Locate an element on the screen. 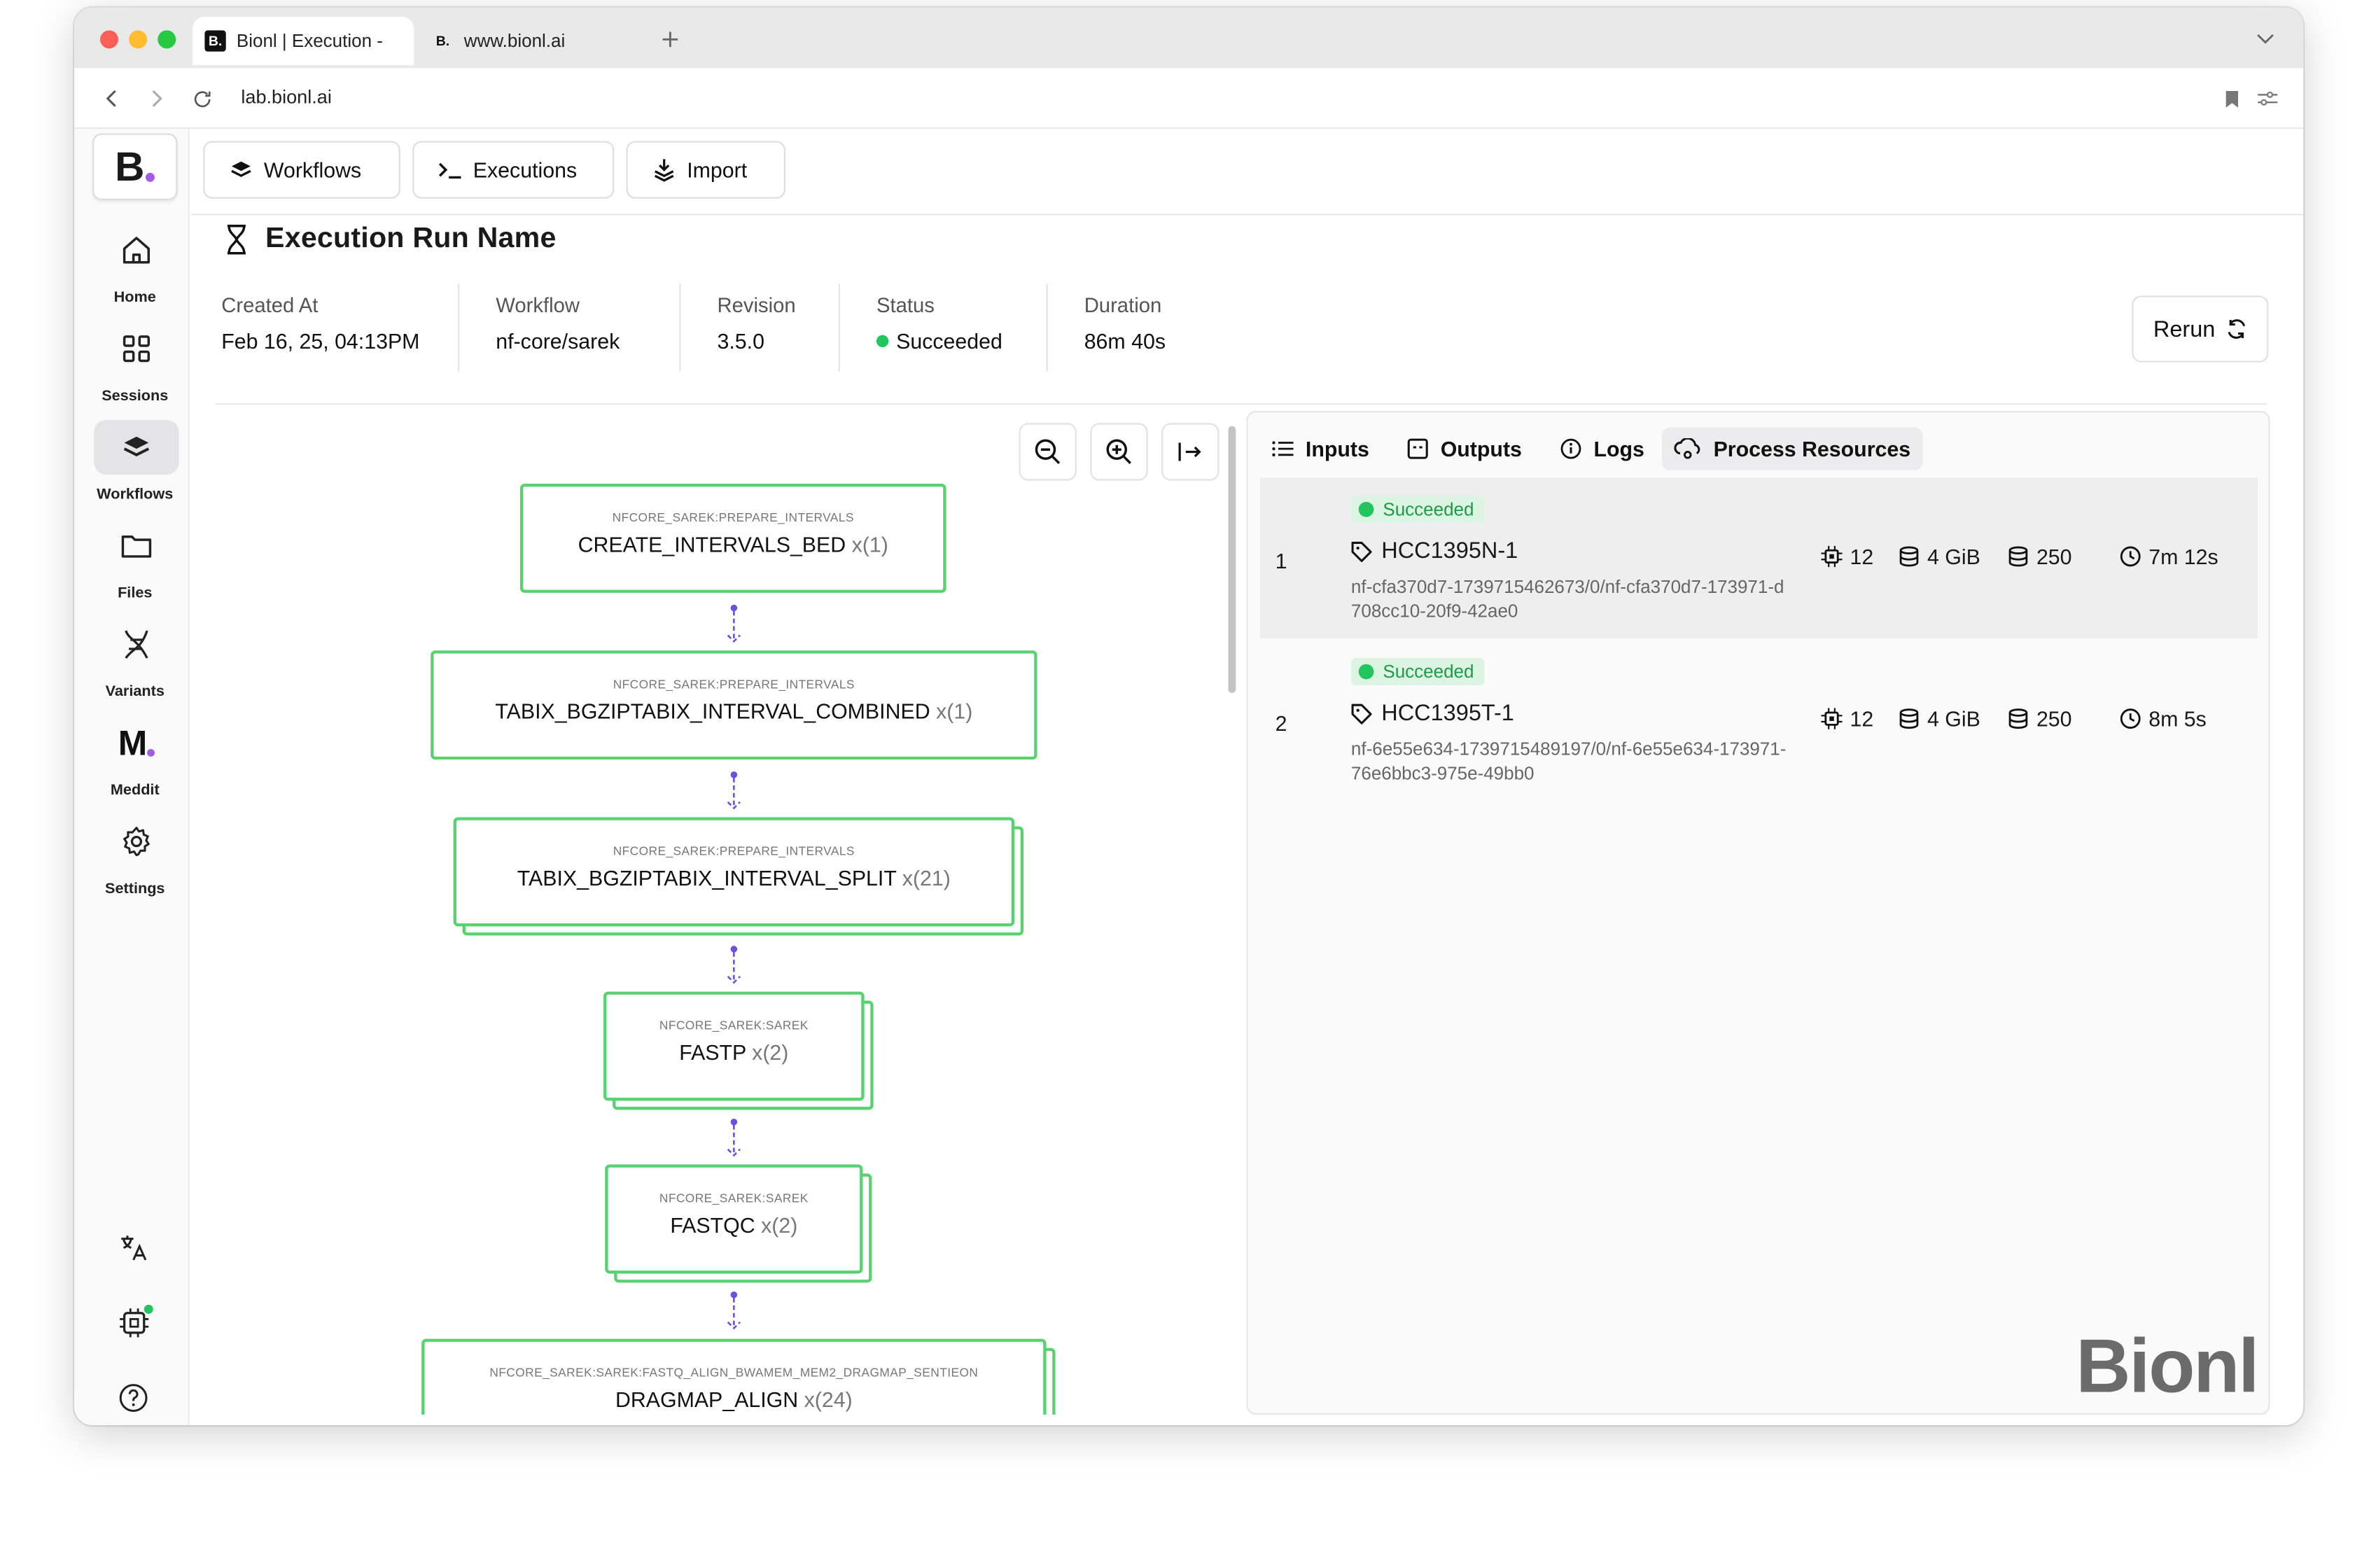  node-count: x(2) is located at coordinates (779, 1225).